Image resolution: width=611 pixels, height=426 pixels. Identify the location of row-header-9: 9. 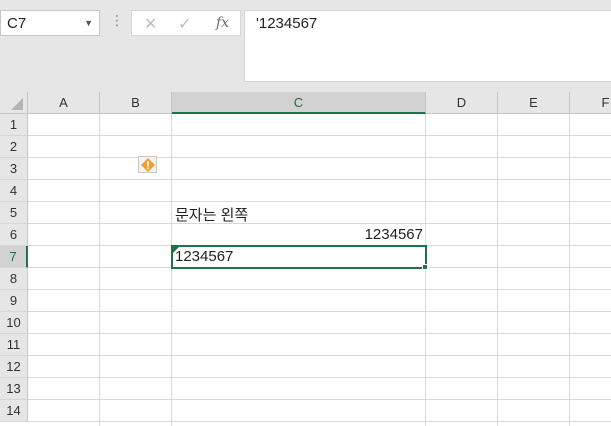
(14, 301).